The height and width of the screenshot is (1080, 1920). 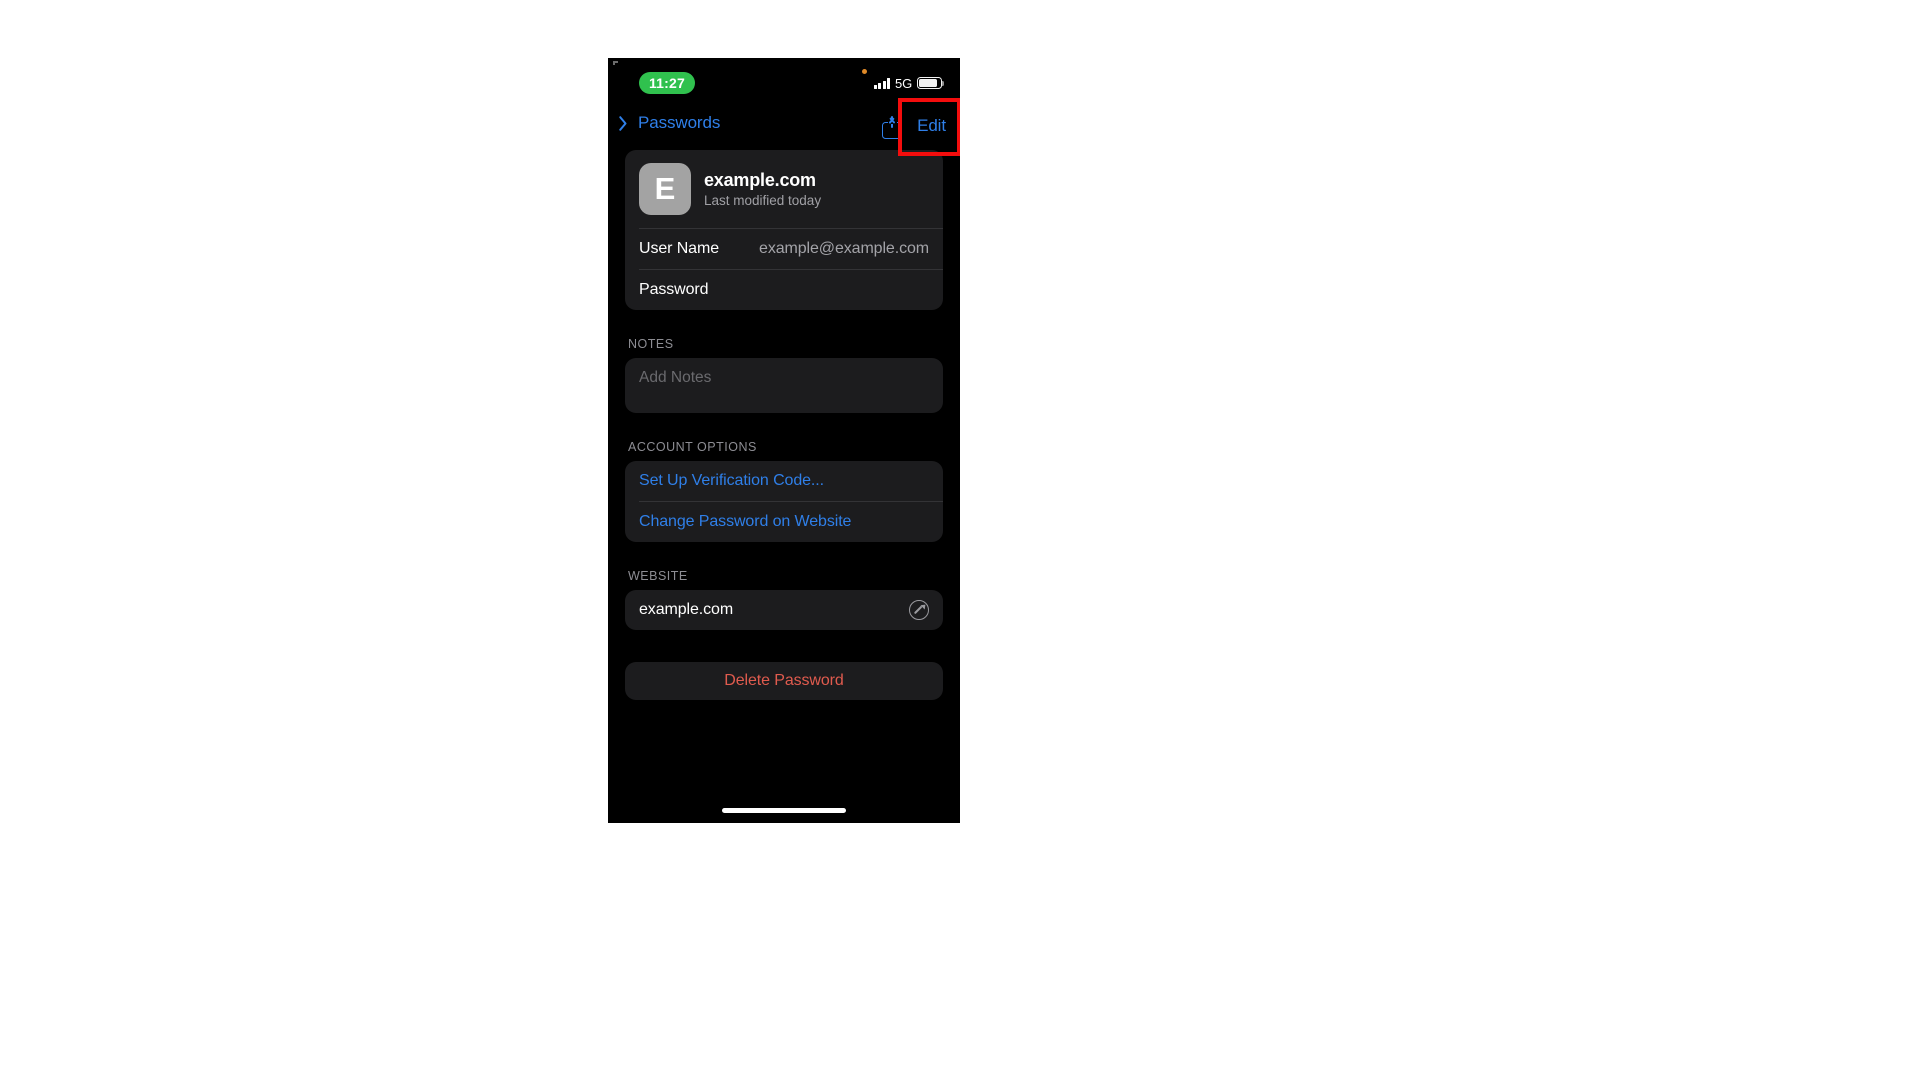 What do you see at coordinates (784, 810) in the screenshot?
I see `home-indicator` at bounding box center [784, 810].